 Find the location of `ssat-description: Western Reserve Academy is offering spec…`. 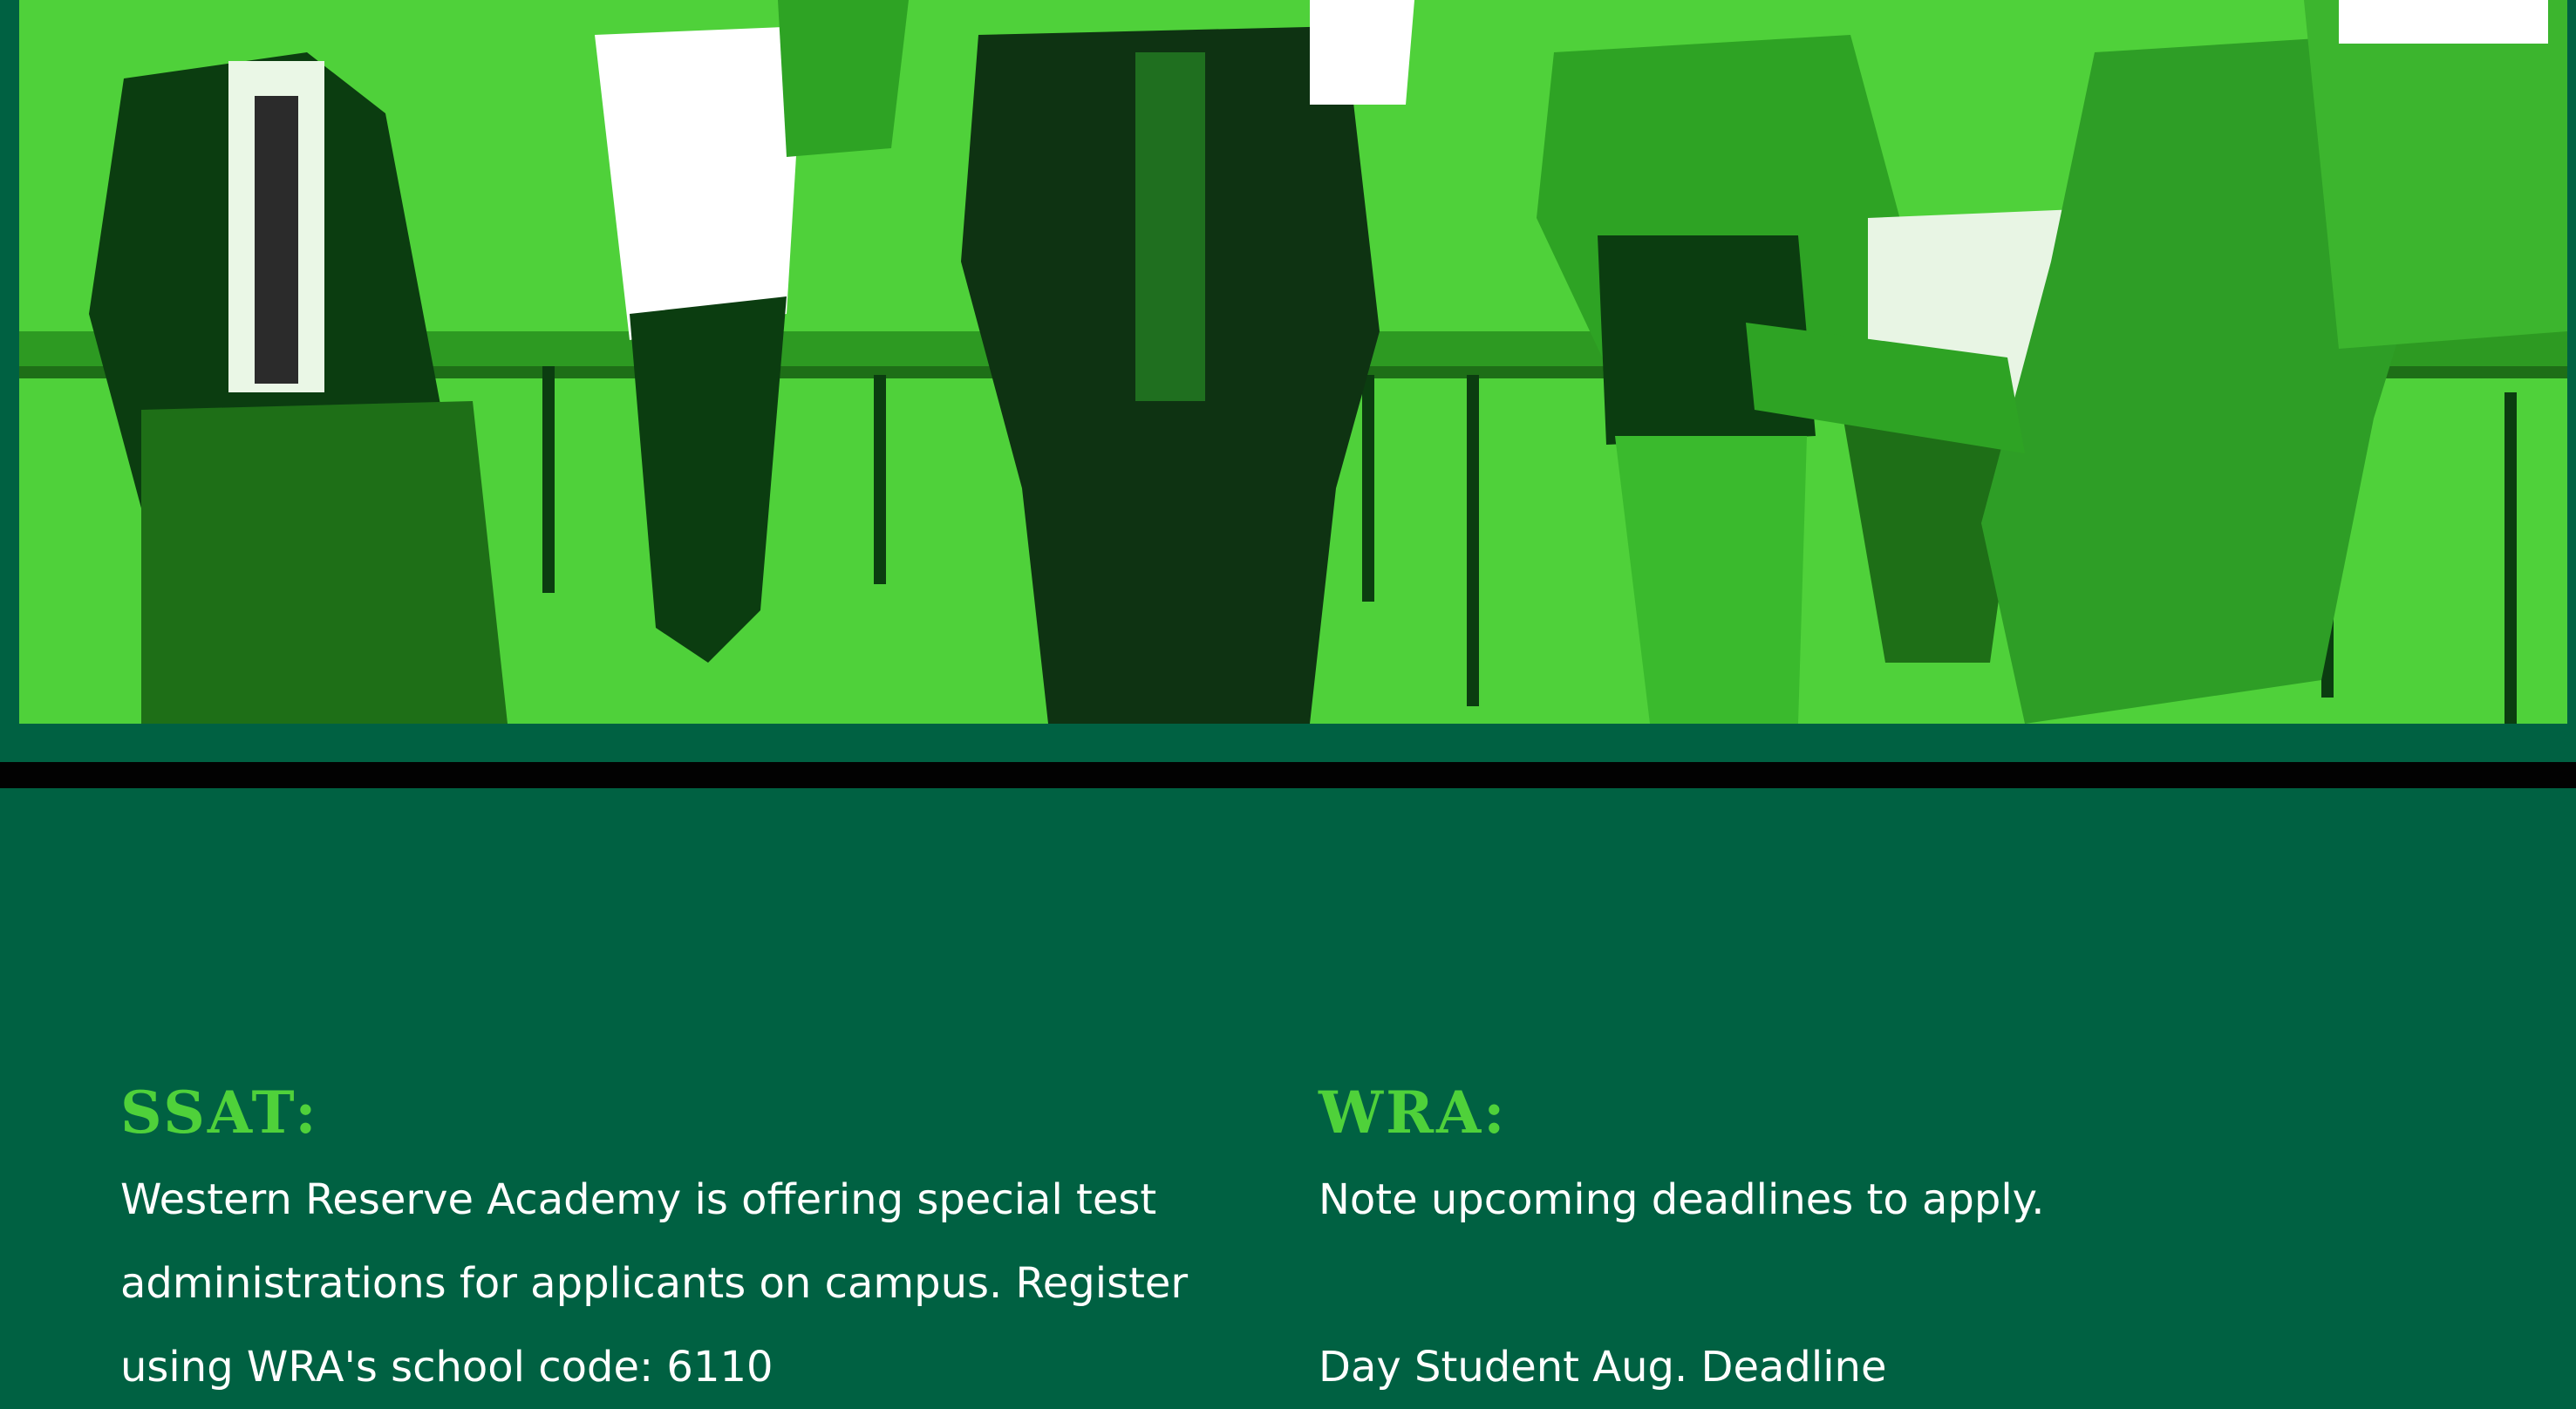

ssat-description: Western Reserve Academy is offering spec… is located at coordinates (687, 1283).